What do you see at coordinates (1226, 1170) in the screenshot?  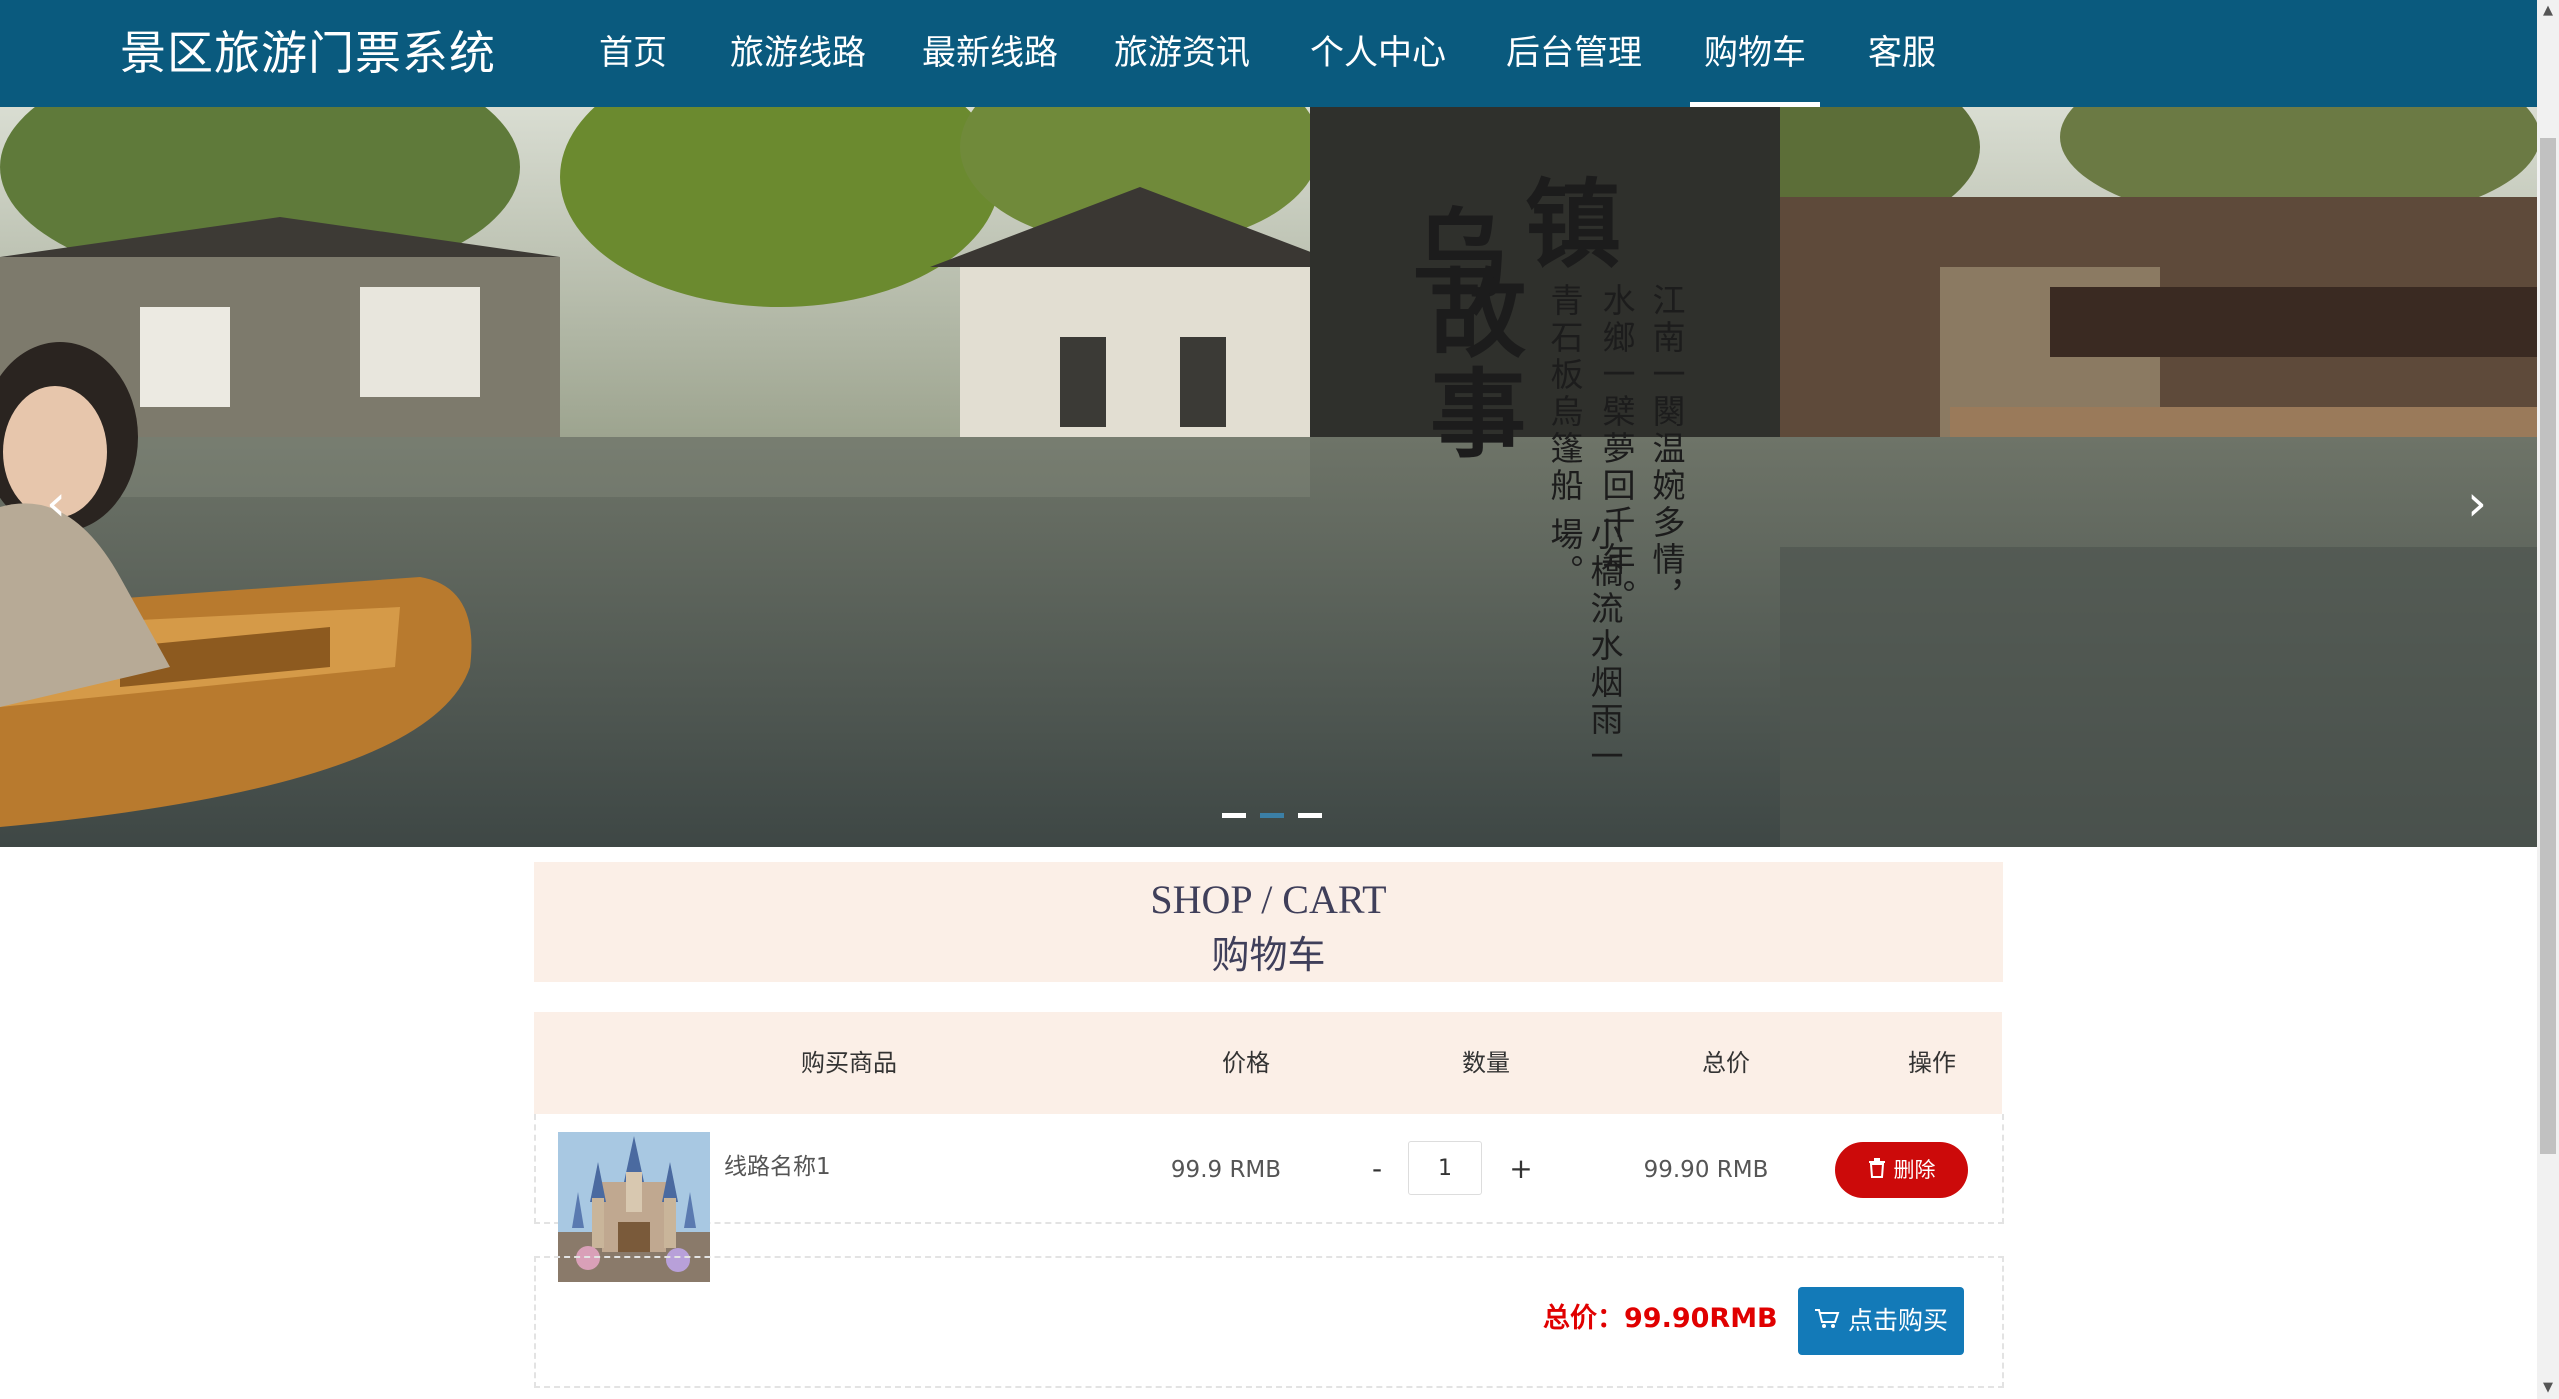 I see `product-price: 99.9 RMB` at bounding box center [1226, 1170].